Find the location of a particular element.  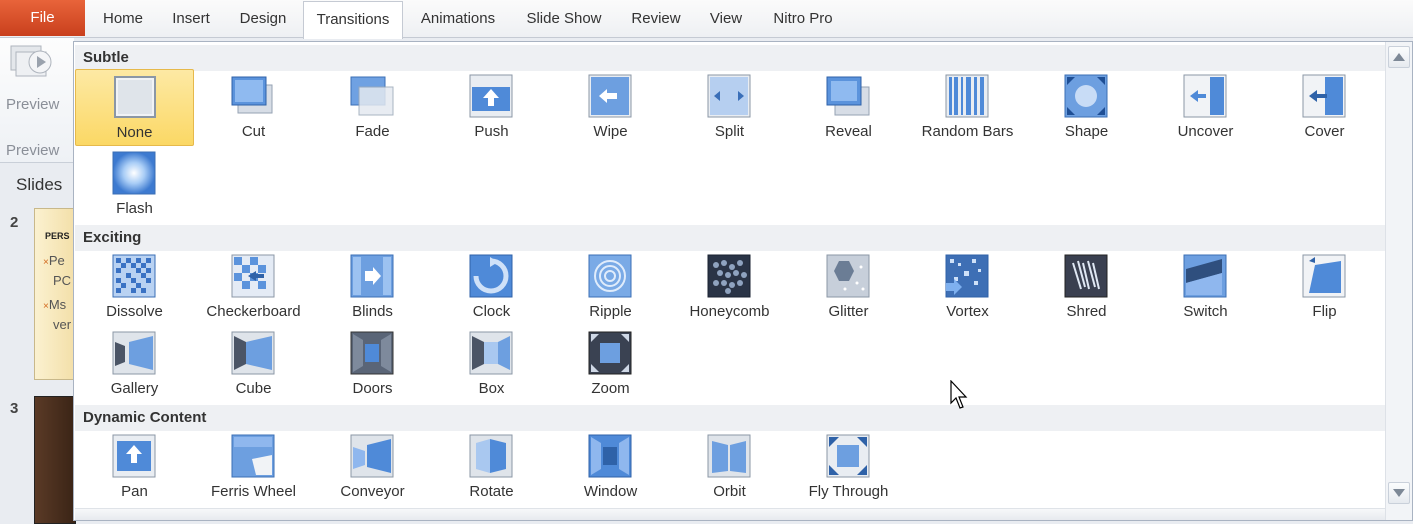

none-icon is located at coordinates (135, 97).